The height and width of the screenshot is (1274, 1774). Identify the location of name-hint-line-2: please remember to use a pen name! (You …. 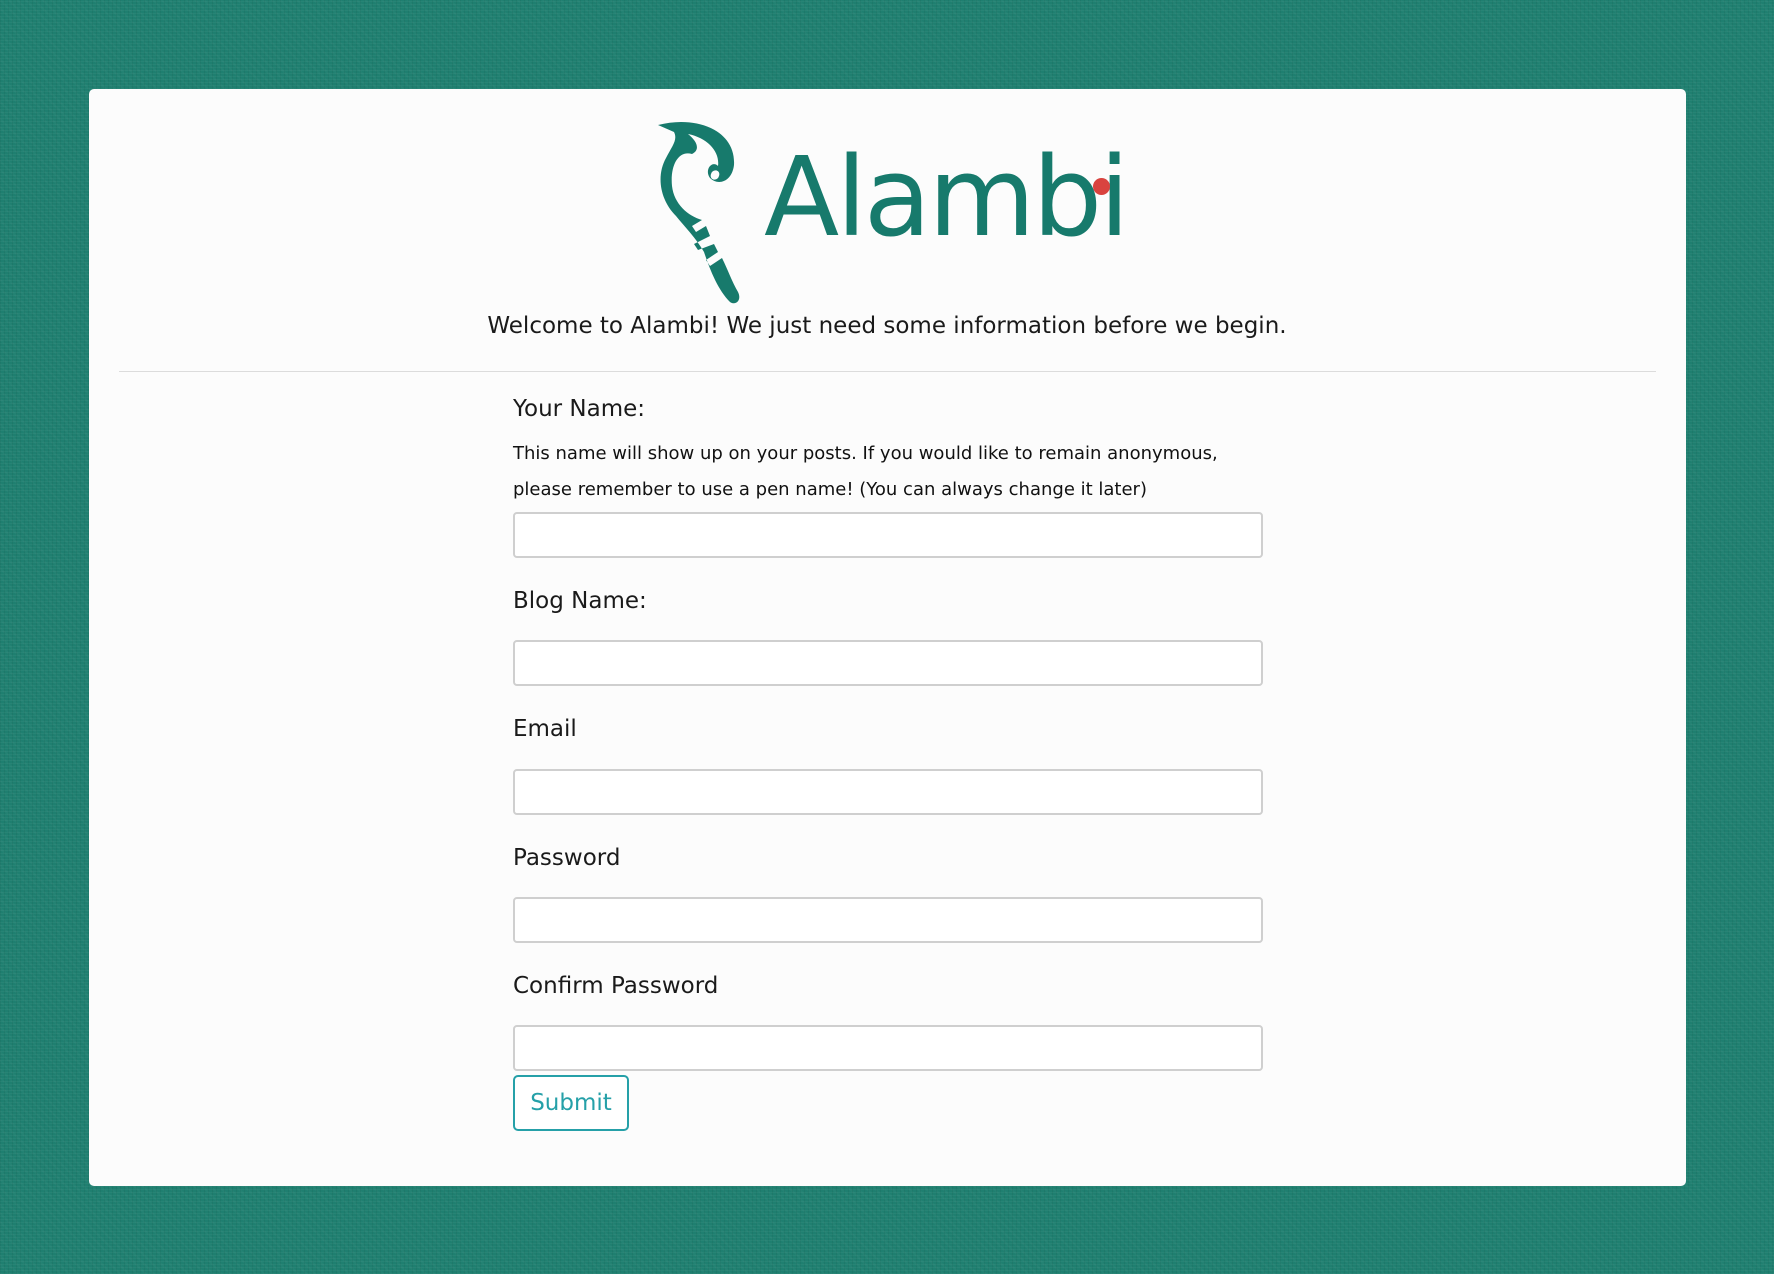
(830, 489).